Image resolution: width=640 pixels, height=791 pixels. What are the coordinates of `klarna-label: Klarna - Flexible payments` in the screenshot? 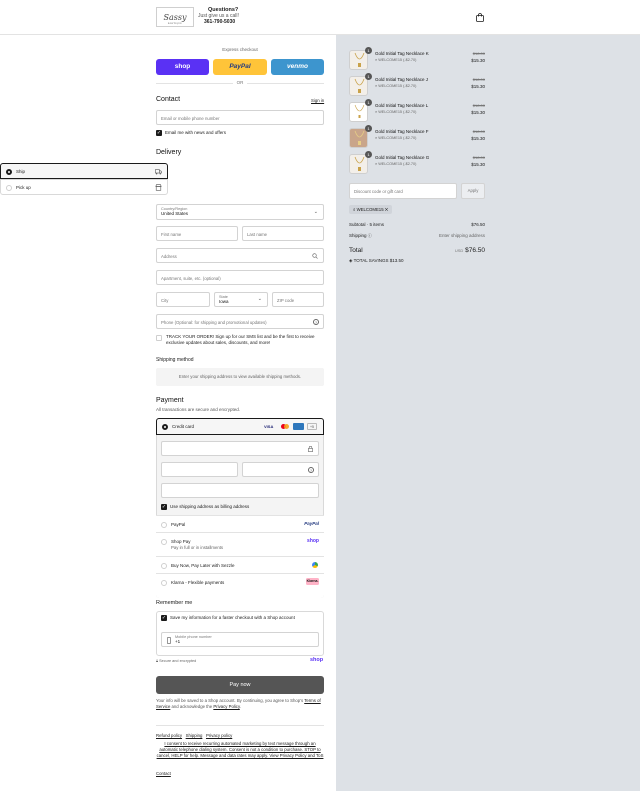 It's located at (198, 583).